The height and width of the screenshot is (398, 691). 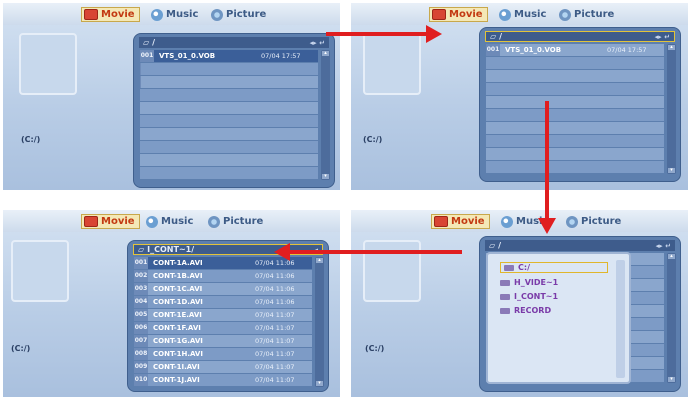 What do you see at coordinates (223, 367) in the screenshot?
I see `list-item: 009 CONT-1I.AVI 07/04 11:07` at bounding box center [223, 367].